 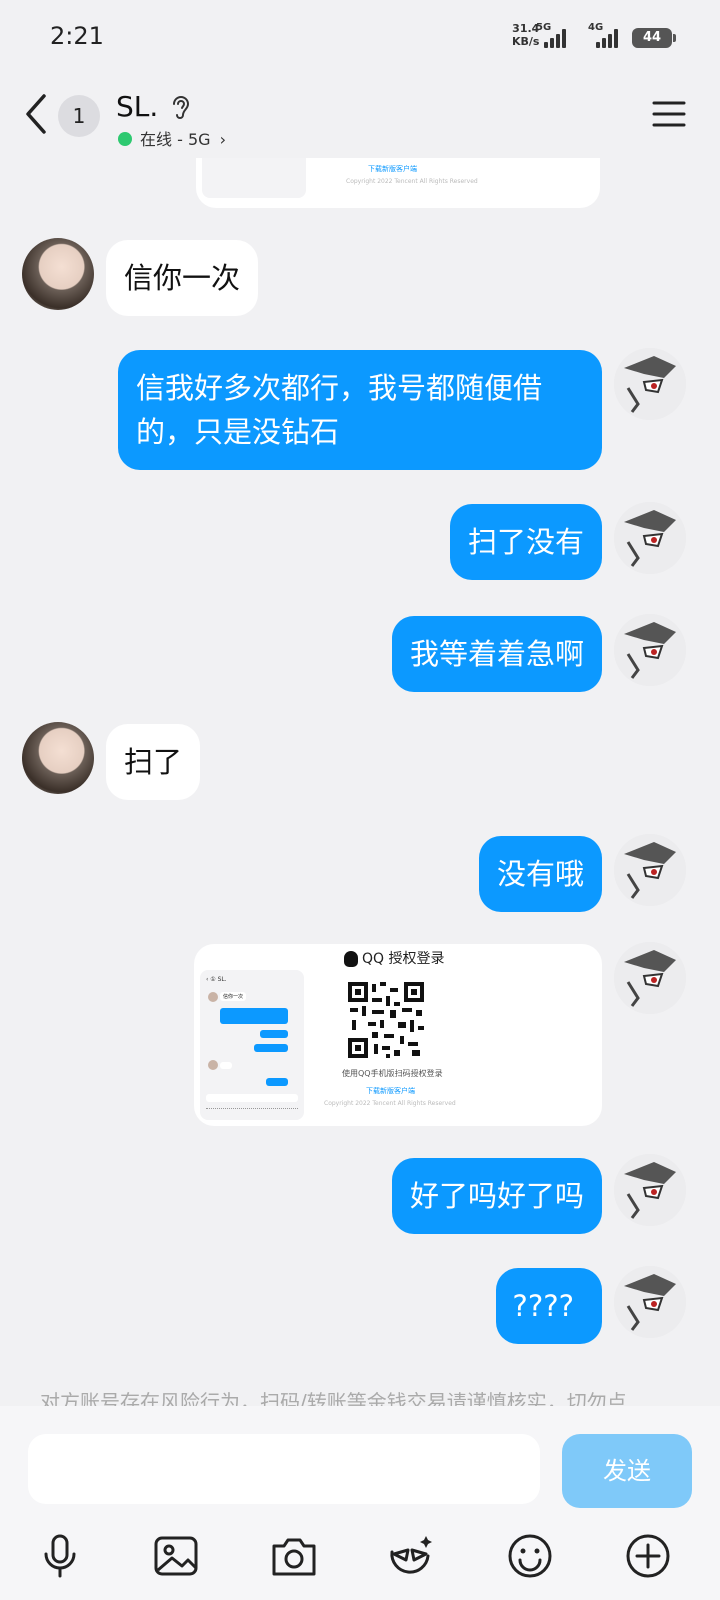 What do you see at coordinates (360, 118) in the screenshot?
I see `chat-header: 1 SL. 在线 - 5G ›` at bounding box center [360, 118].